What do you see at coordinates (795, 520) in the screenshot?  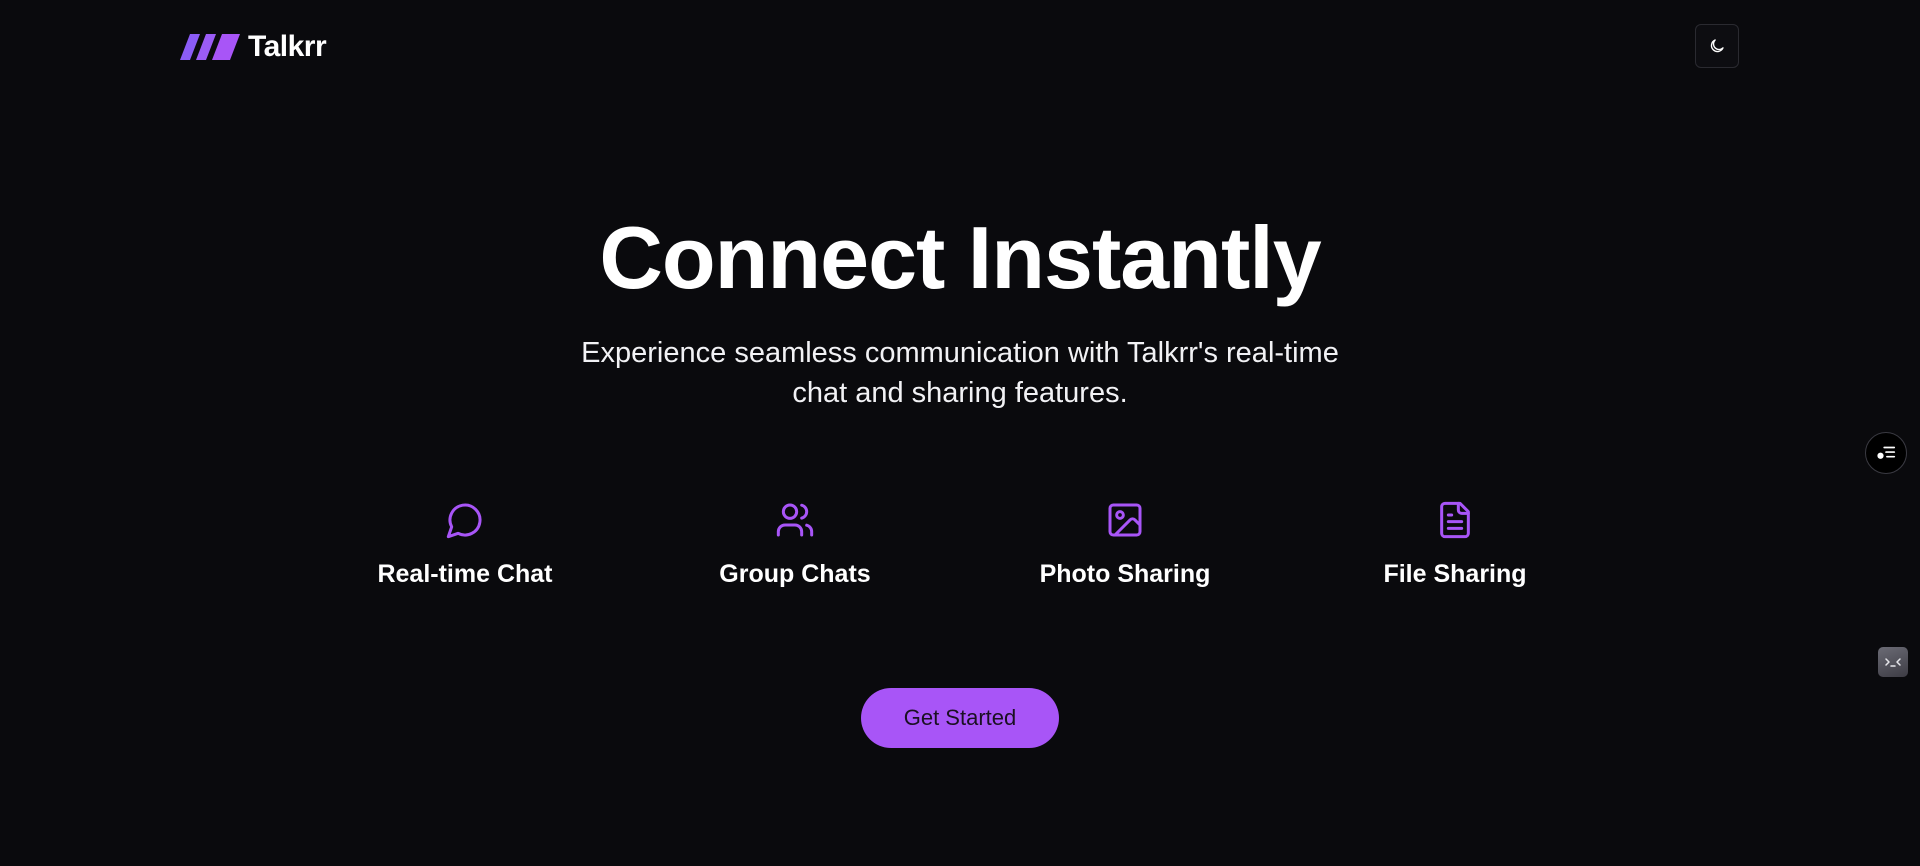 I see `users-icon` at bounding box center [795, 520].